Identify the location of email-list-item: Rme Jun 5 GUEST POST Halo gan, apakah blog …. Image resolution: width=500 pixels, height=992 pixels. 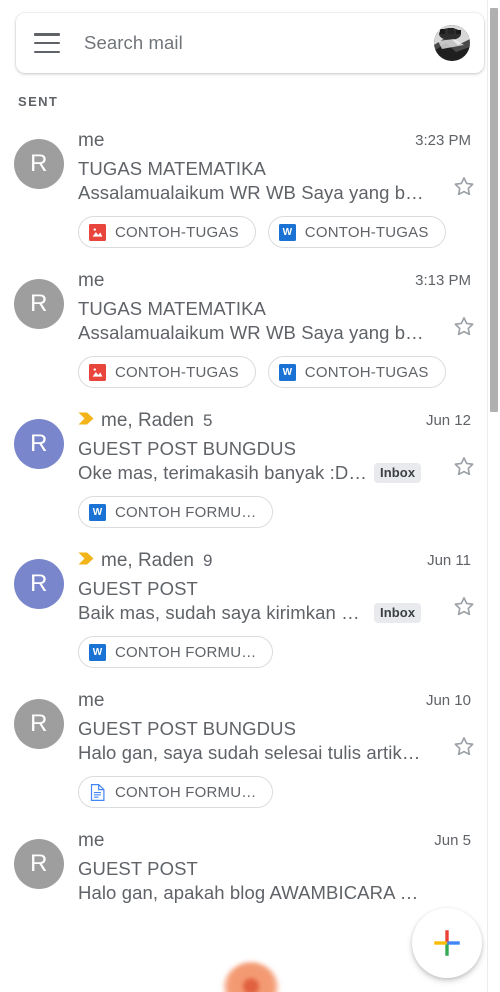
(246, 878).